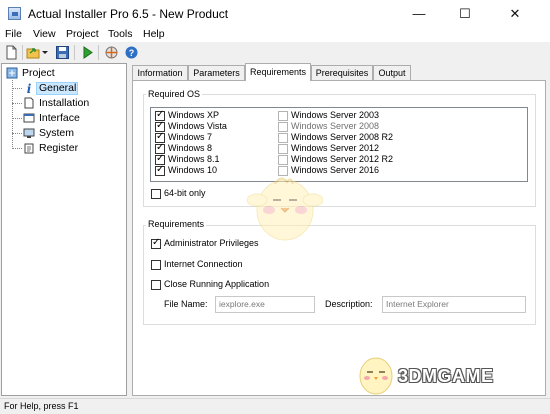 Image resolution: width=550 pixels, height=414 pixels. I want to click on close-running-app-checkbox, so click(156, 285).